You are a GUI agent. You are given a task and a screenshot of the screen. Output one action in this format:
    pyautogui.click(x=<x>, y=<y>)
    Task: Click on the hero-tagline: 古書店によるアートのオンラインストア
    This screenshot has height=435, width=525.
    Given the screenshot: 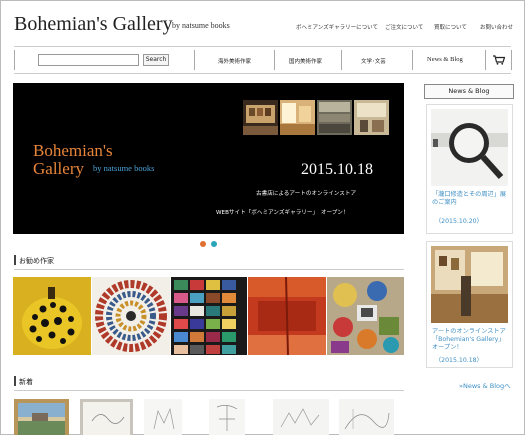 What is the action you would take?
    pyautogui.click(x=306, y=194)
    